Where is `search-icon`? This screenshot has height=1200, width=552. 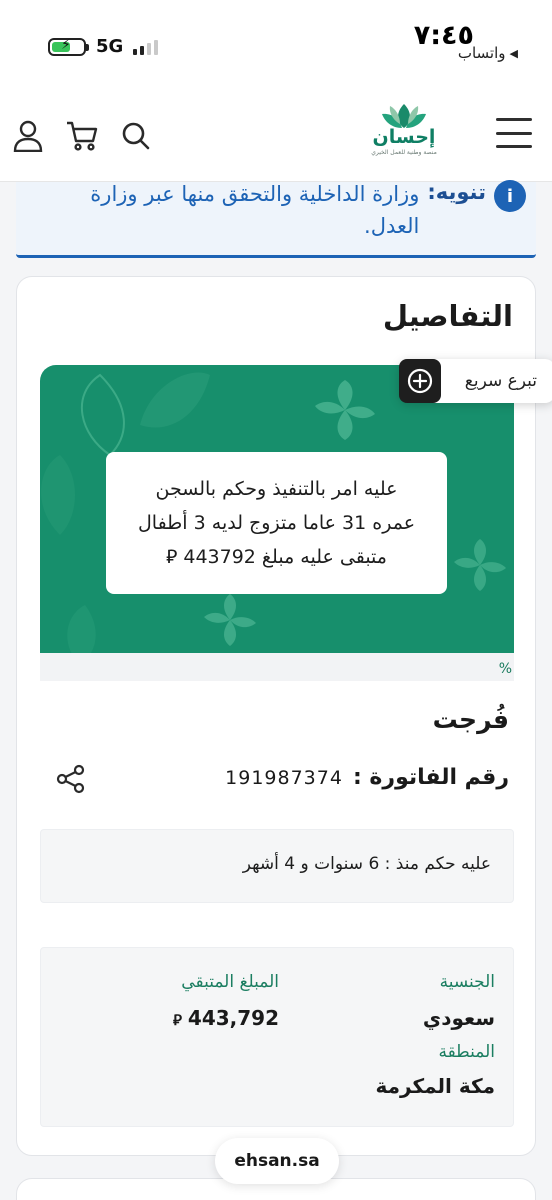
search-icon is located at coordinates (136, 136).